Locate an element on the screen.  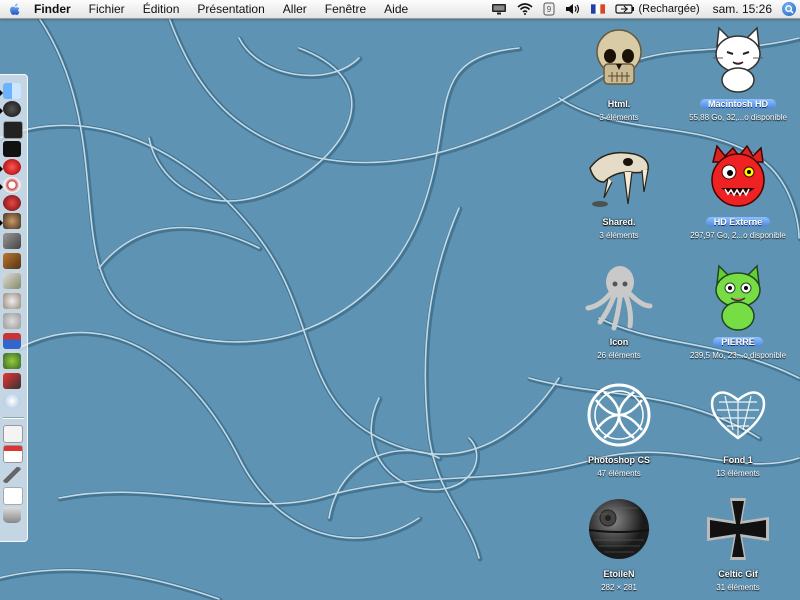
dock-dashboard is located at coordinates (13, 109).